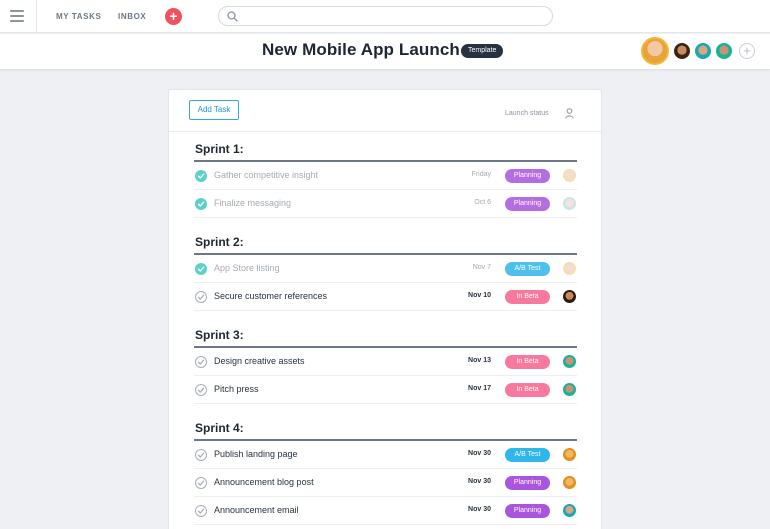 The width and height of the screenshot is (770, 529). Describe the element at coordinates (385, 297) in the screenshot. I see `task-row: Secure customer references Nov 10 In Beta` at that location.